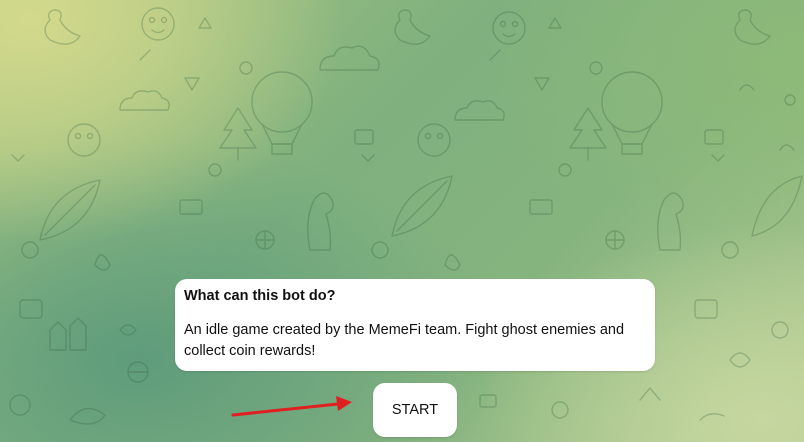 The width and height of the screenshot is (804, 442). What do you see at coordinates (260, 296) in the screenshot?
I see `bot-info-title: What can this bot do?` at bounding box center [260, 296].